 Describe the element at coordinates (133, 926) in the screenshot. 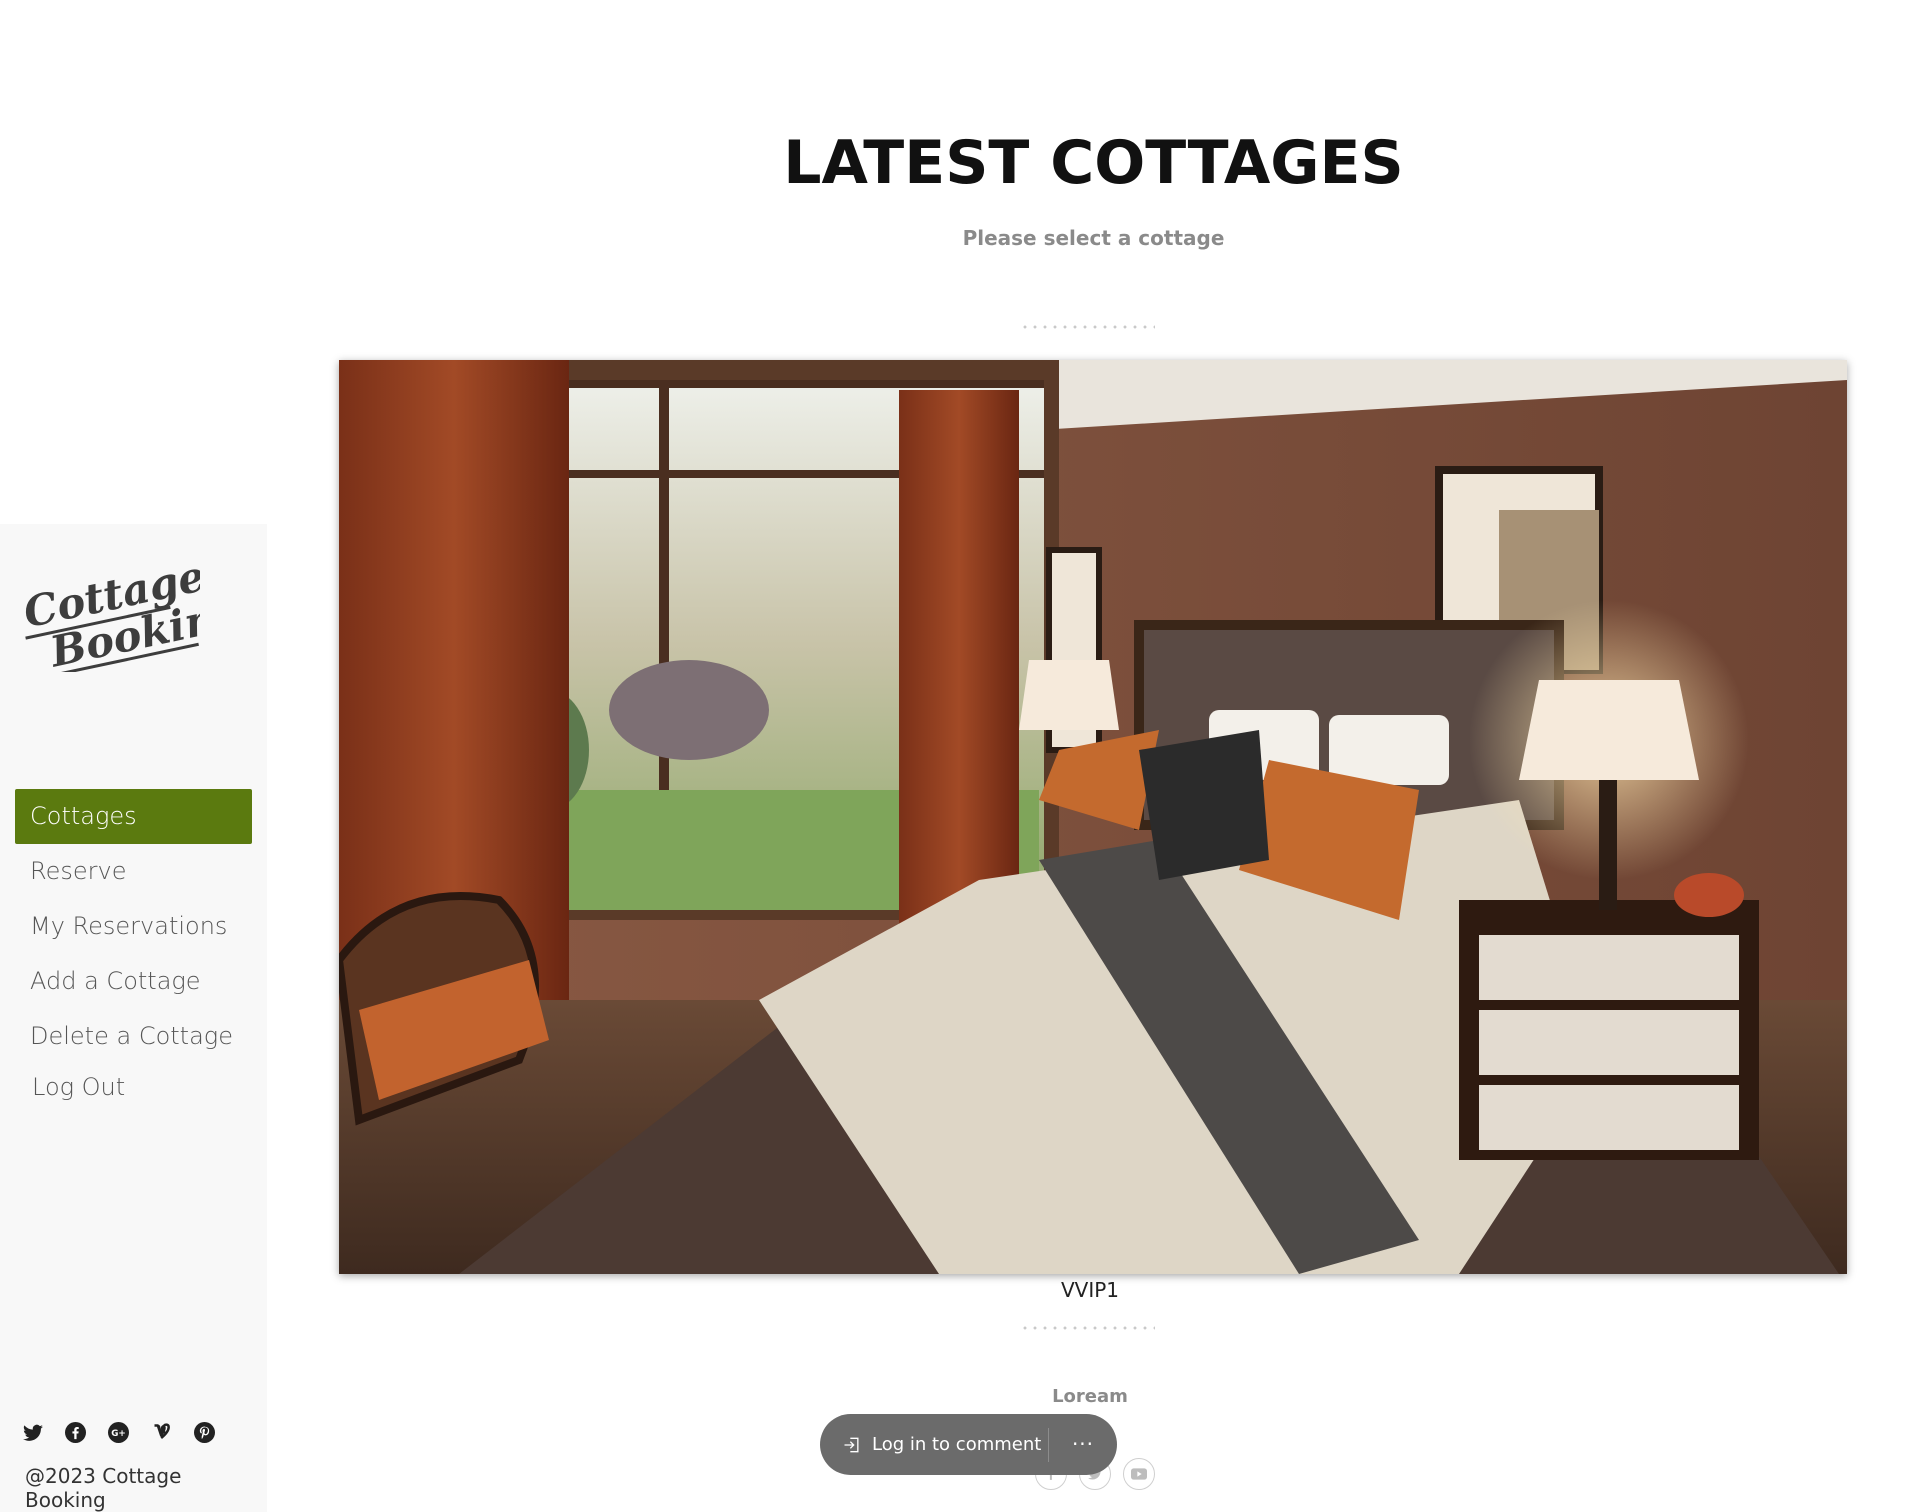

I see `nav-item-my-reservations: My Reservations` at that location.